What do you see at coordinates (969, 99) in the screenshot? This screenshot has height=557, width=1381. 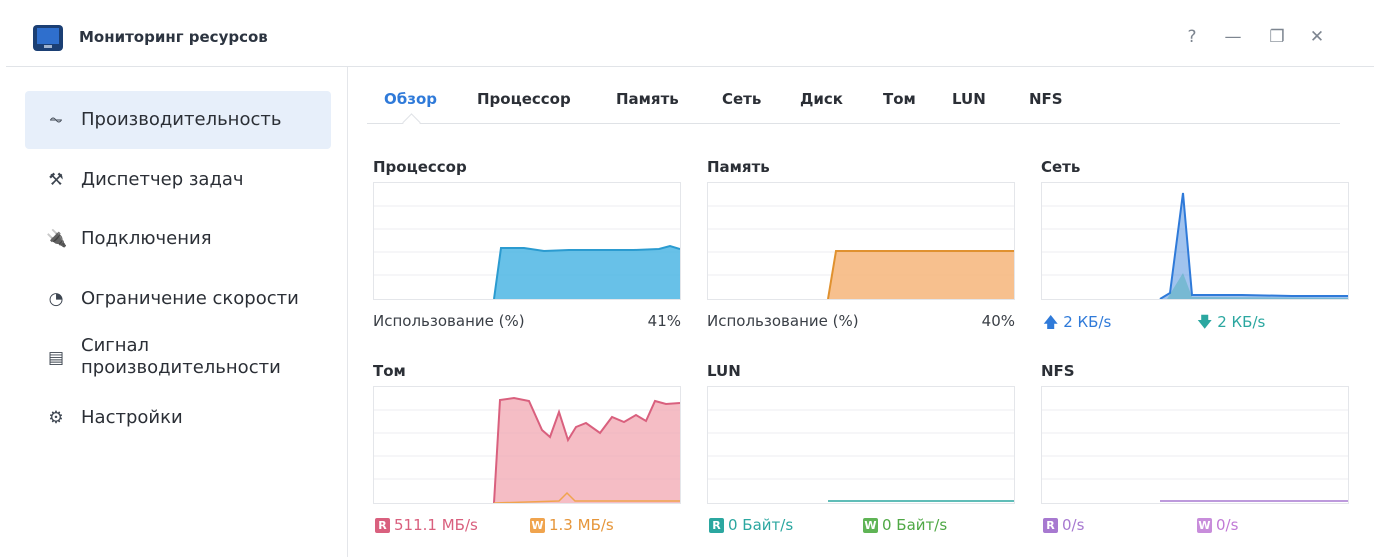 I see `tab-lun: LUN` at bounding box center [969, 99].